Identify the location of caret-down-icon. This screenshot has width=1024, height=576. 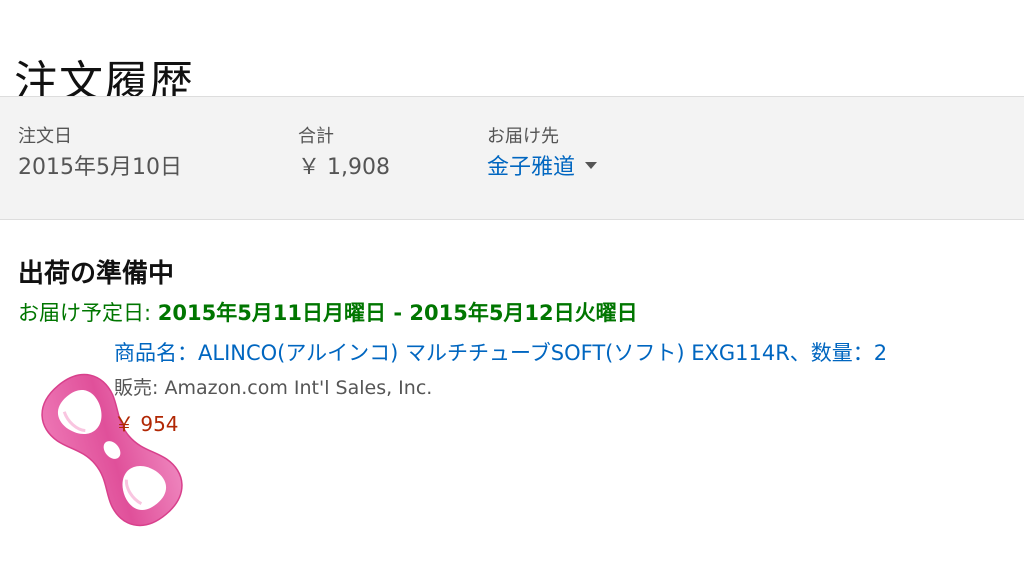
(591, 165).